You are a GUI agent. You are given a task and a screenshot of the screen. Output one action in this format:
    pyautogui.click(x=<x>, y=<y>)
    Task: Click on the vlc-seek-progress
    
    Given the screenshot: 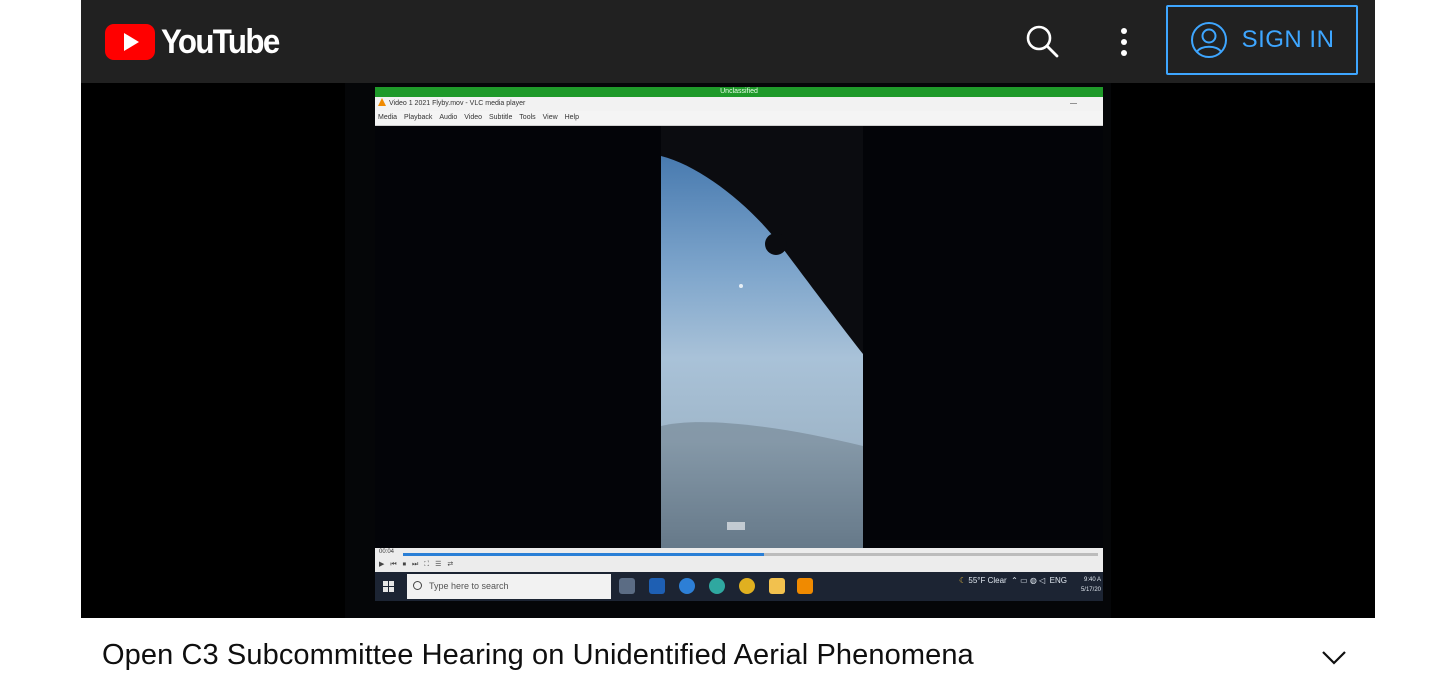 What is the action you would take?
    pyautogui.click(x=584, y=554)
    